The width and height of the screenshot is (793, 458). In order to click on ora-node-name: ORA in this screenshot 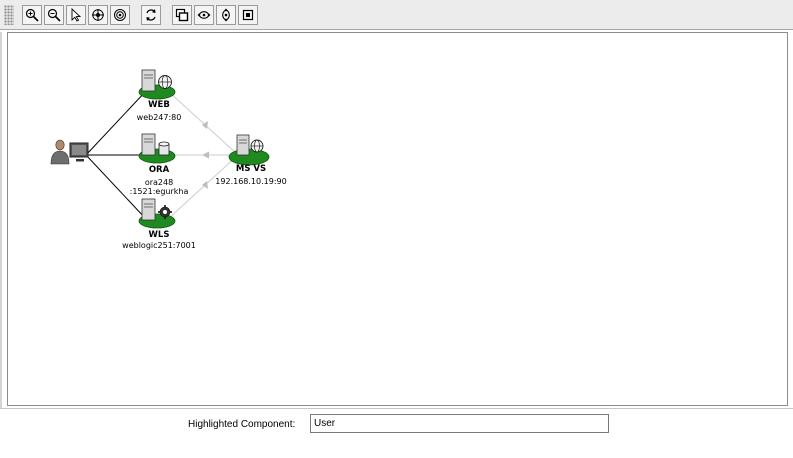, I will do `click(159, 170)`.